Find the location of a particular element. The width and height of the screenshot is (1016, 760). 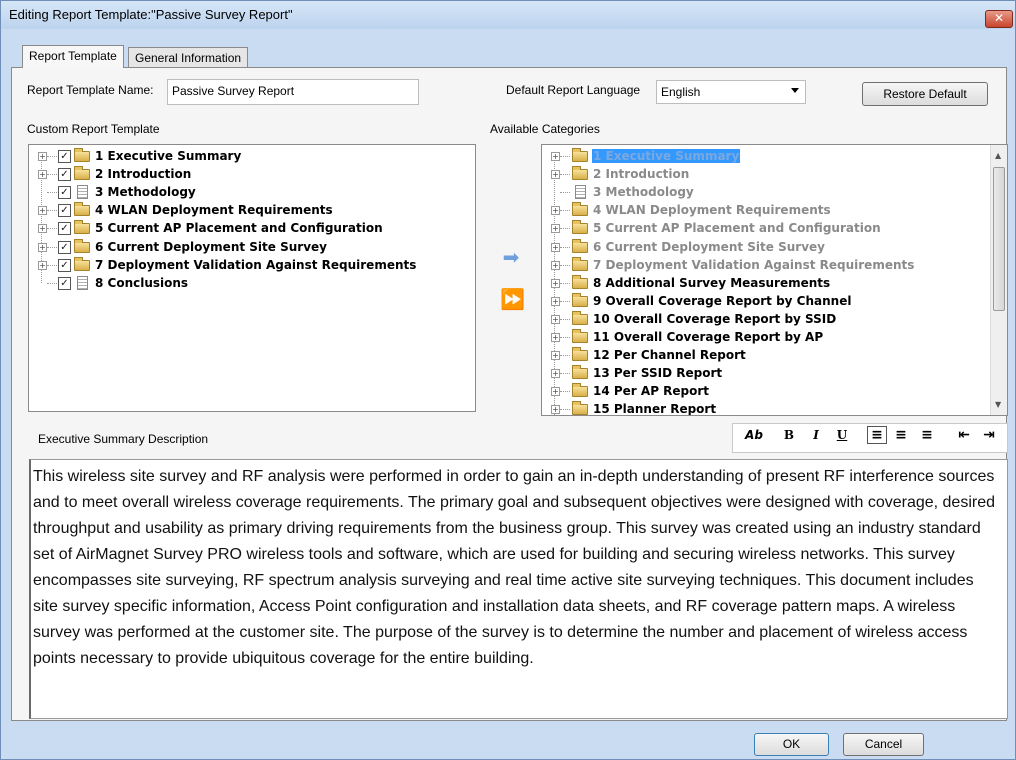

available-tree-item: +2 Introduction is located at coordinates (774, 175).